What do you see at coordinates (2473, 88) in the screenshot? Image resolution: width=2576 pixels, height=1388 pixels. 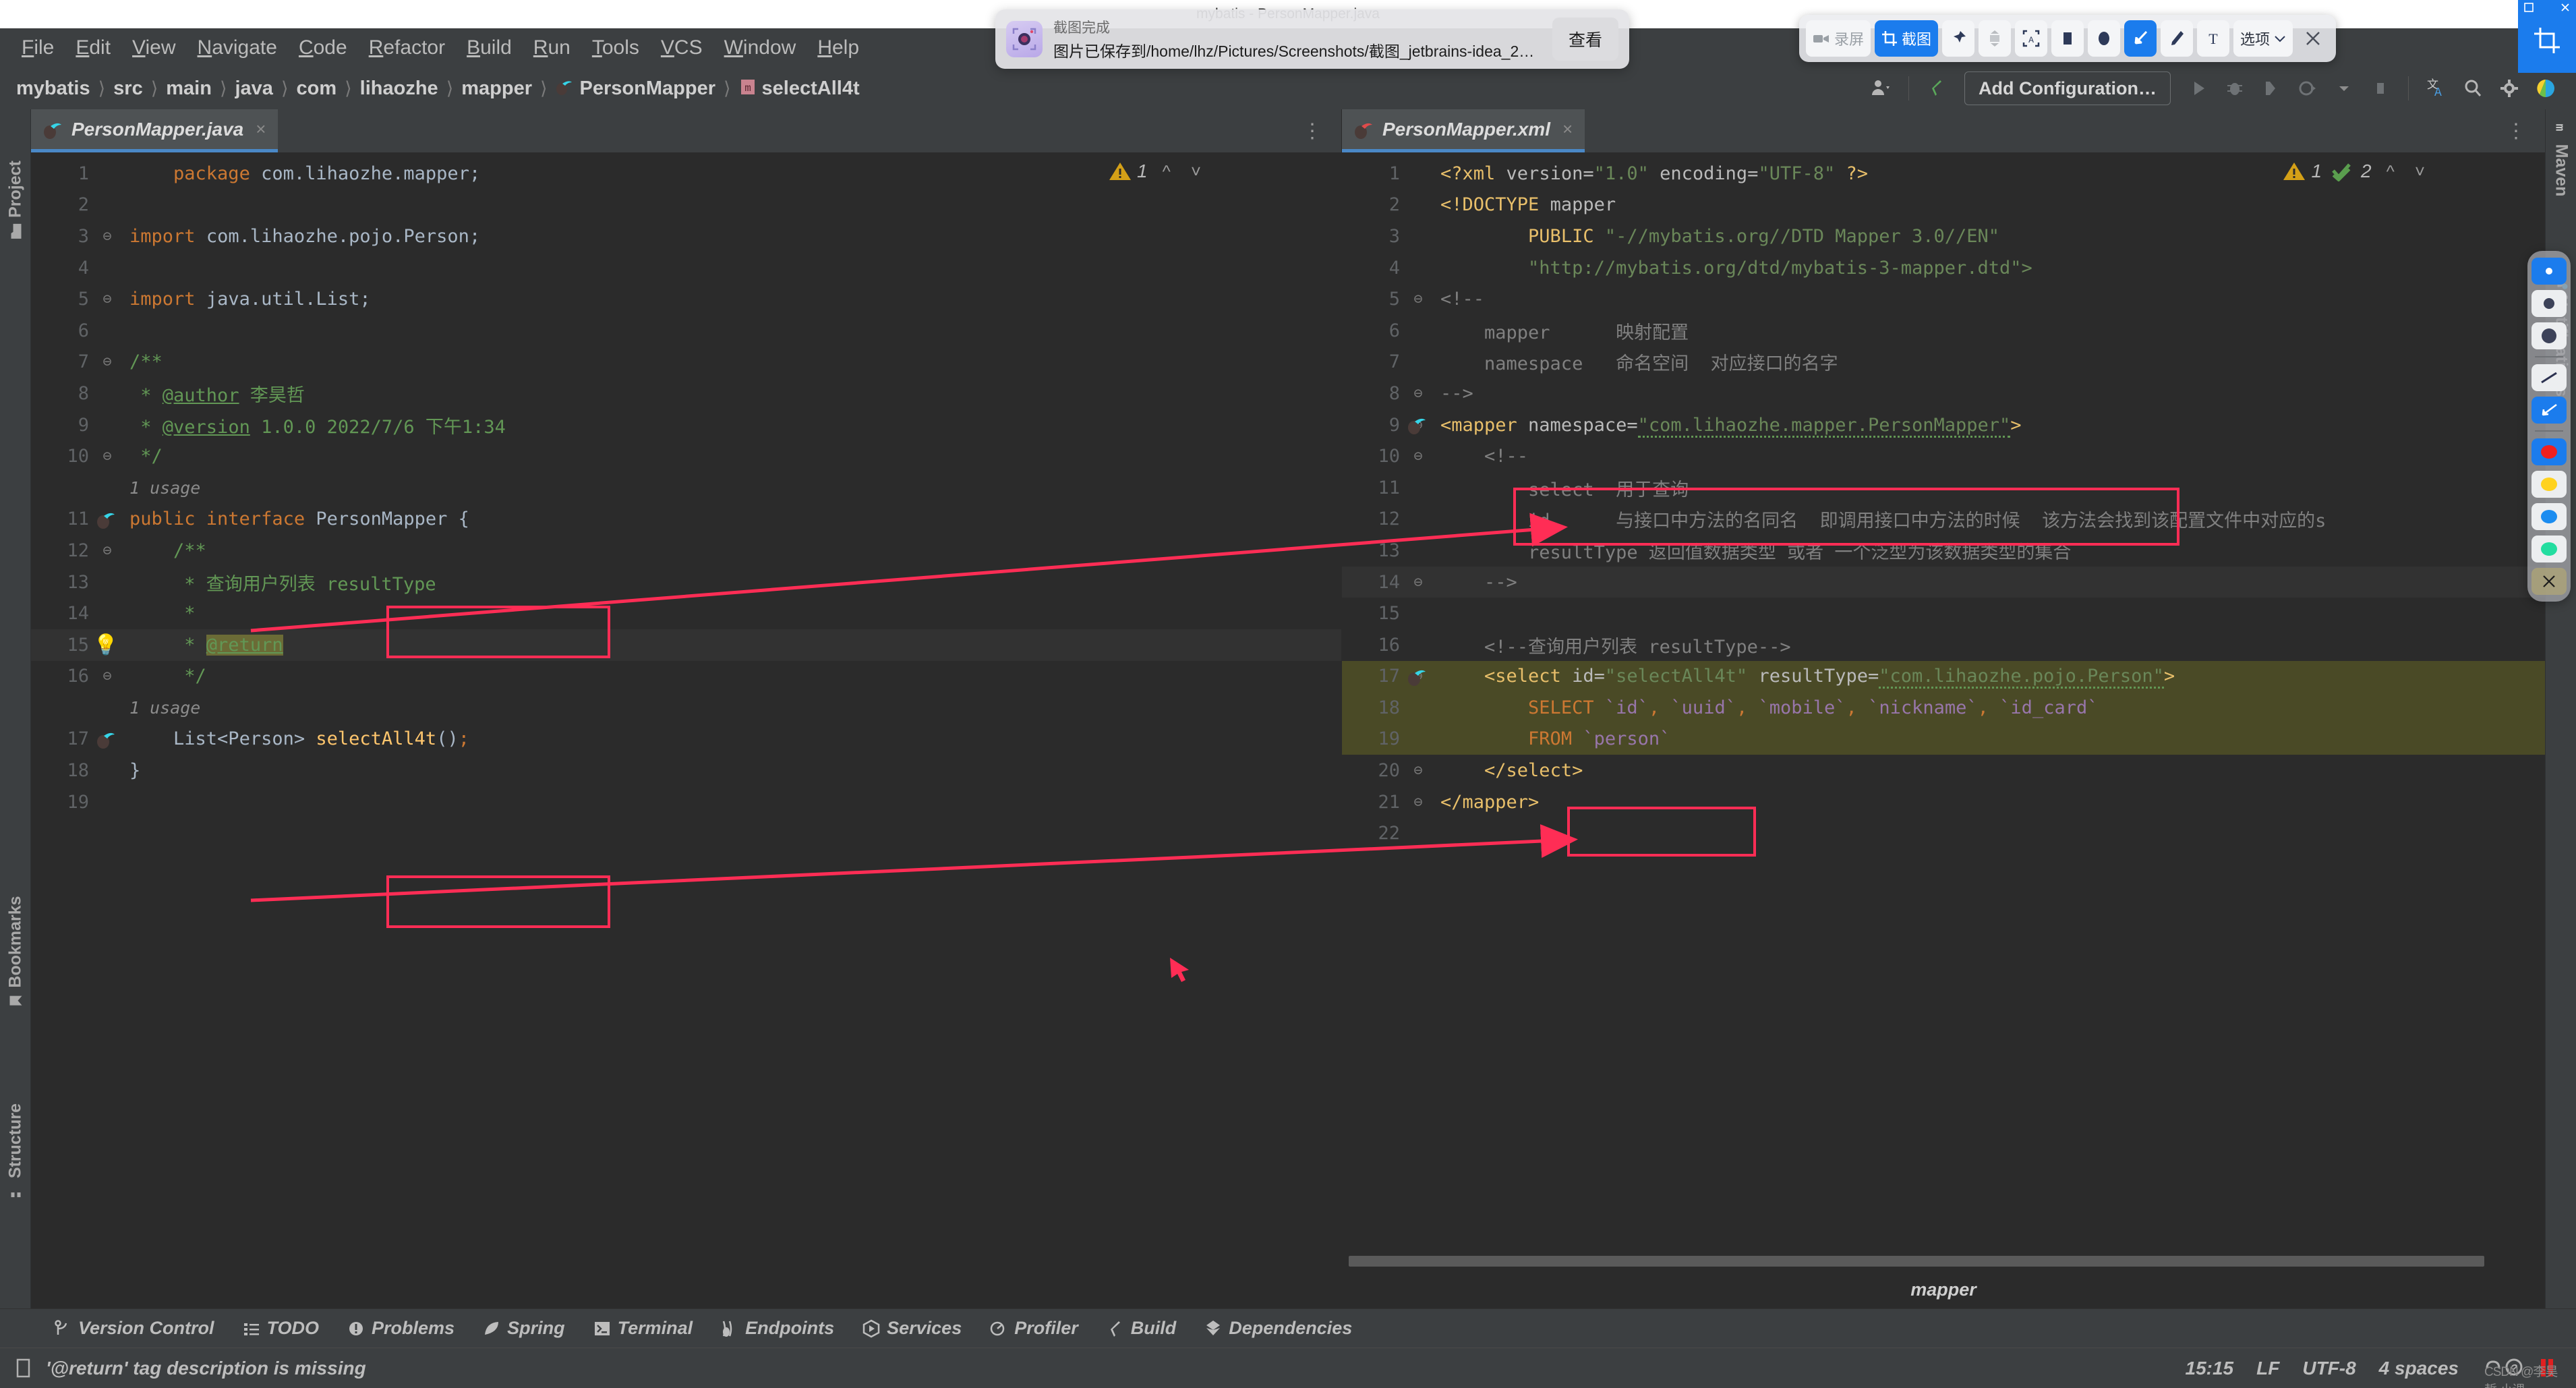 I see `search-icon` at bounding box center [2473, 88].